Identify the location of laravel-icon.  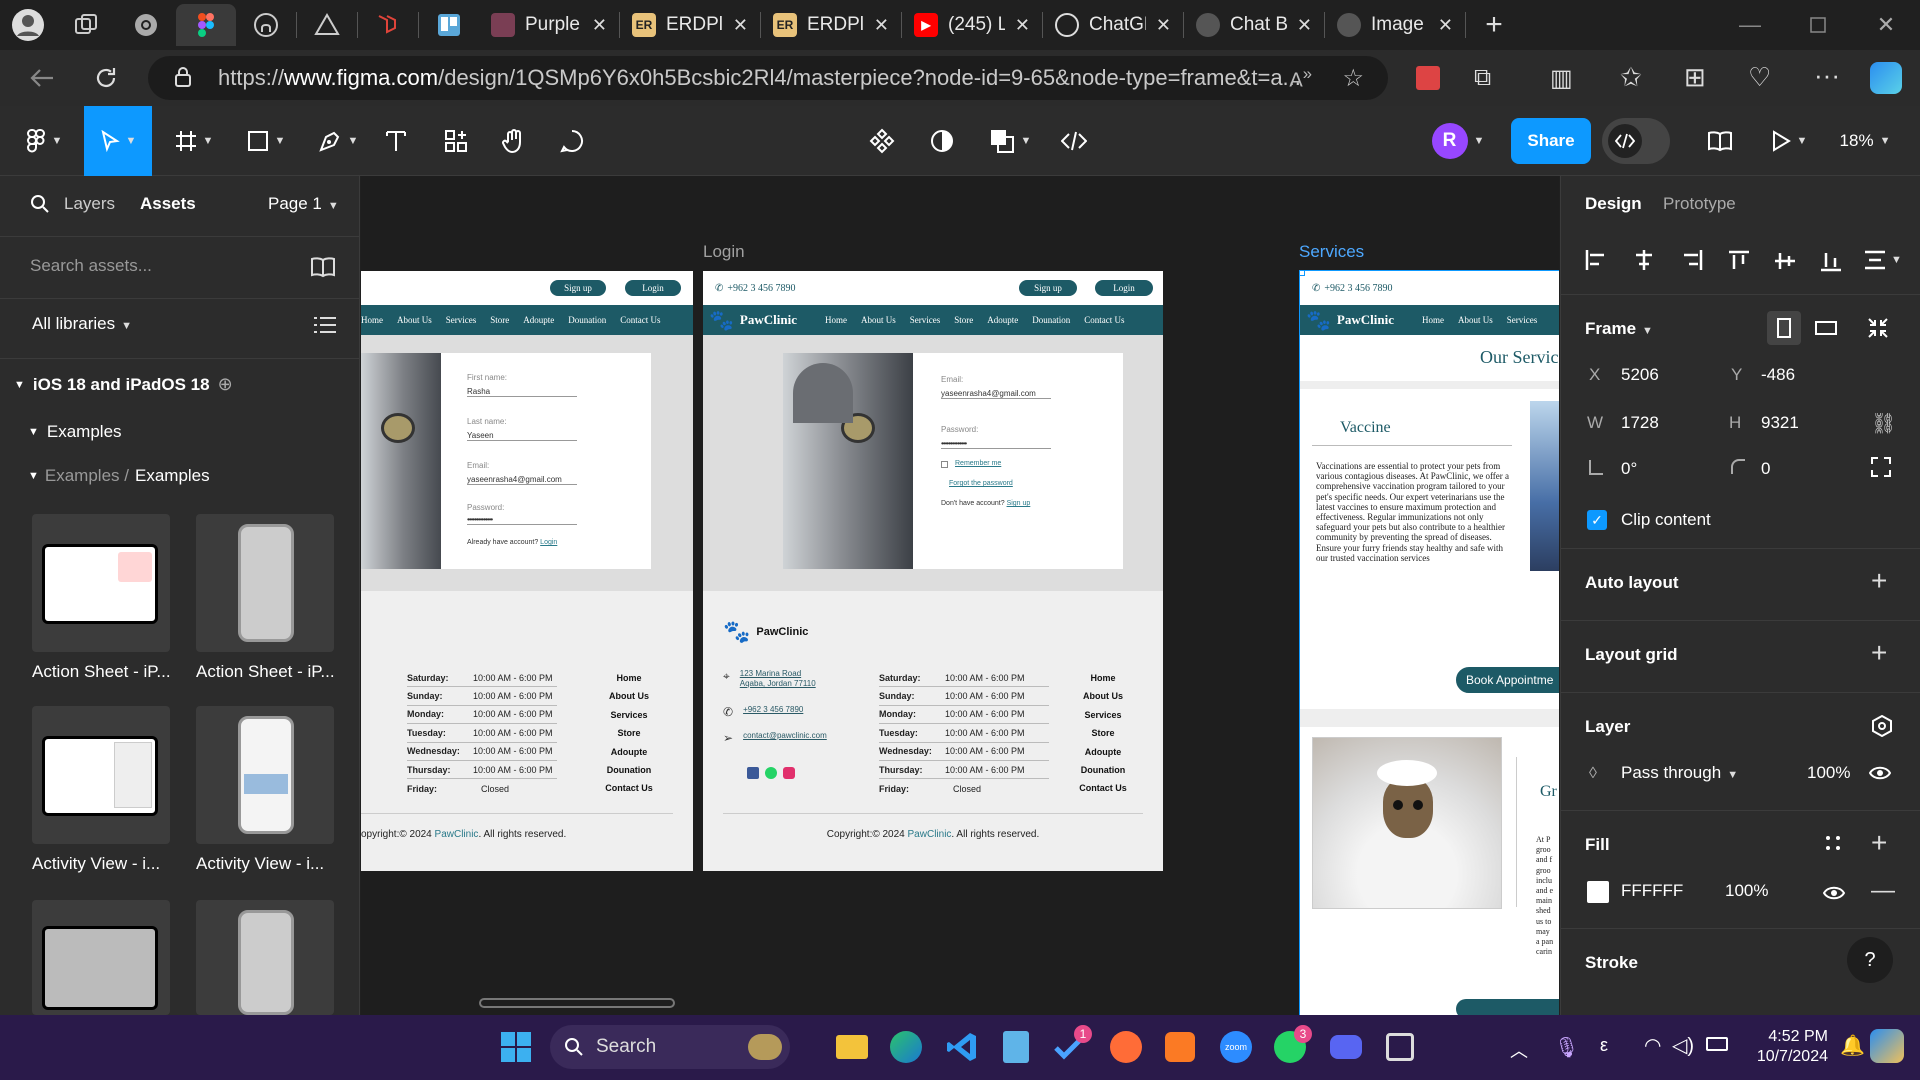
(388, 25).